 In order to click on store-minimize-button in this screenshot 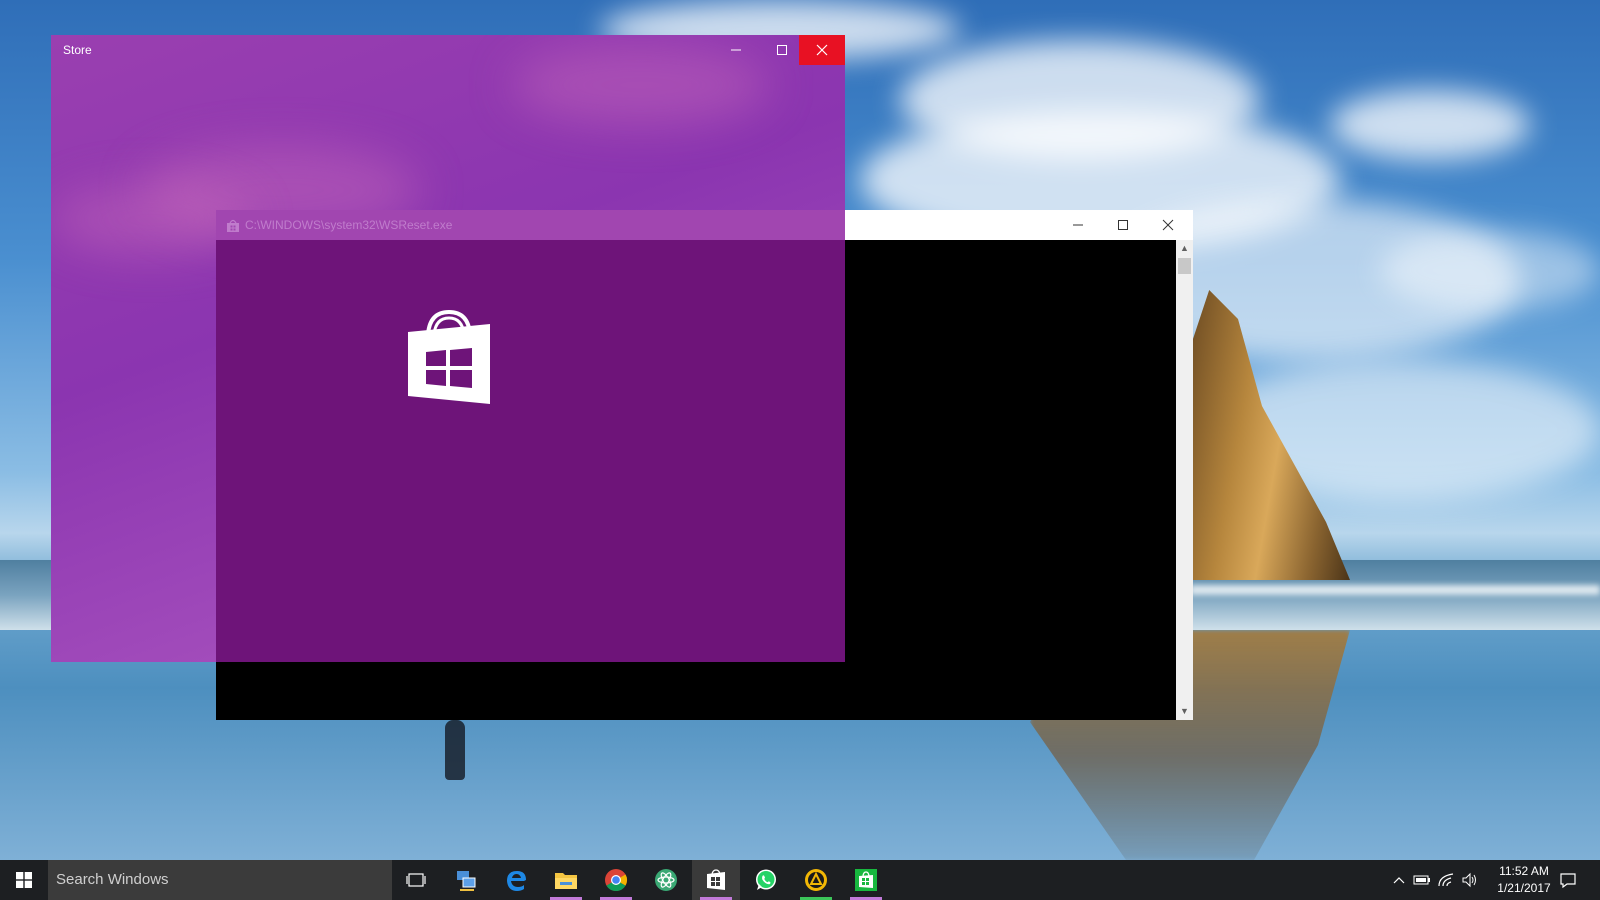, I will do `click(736, 50)`.